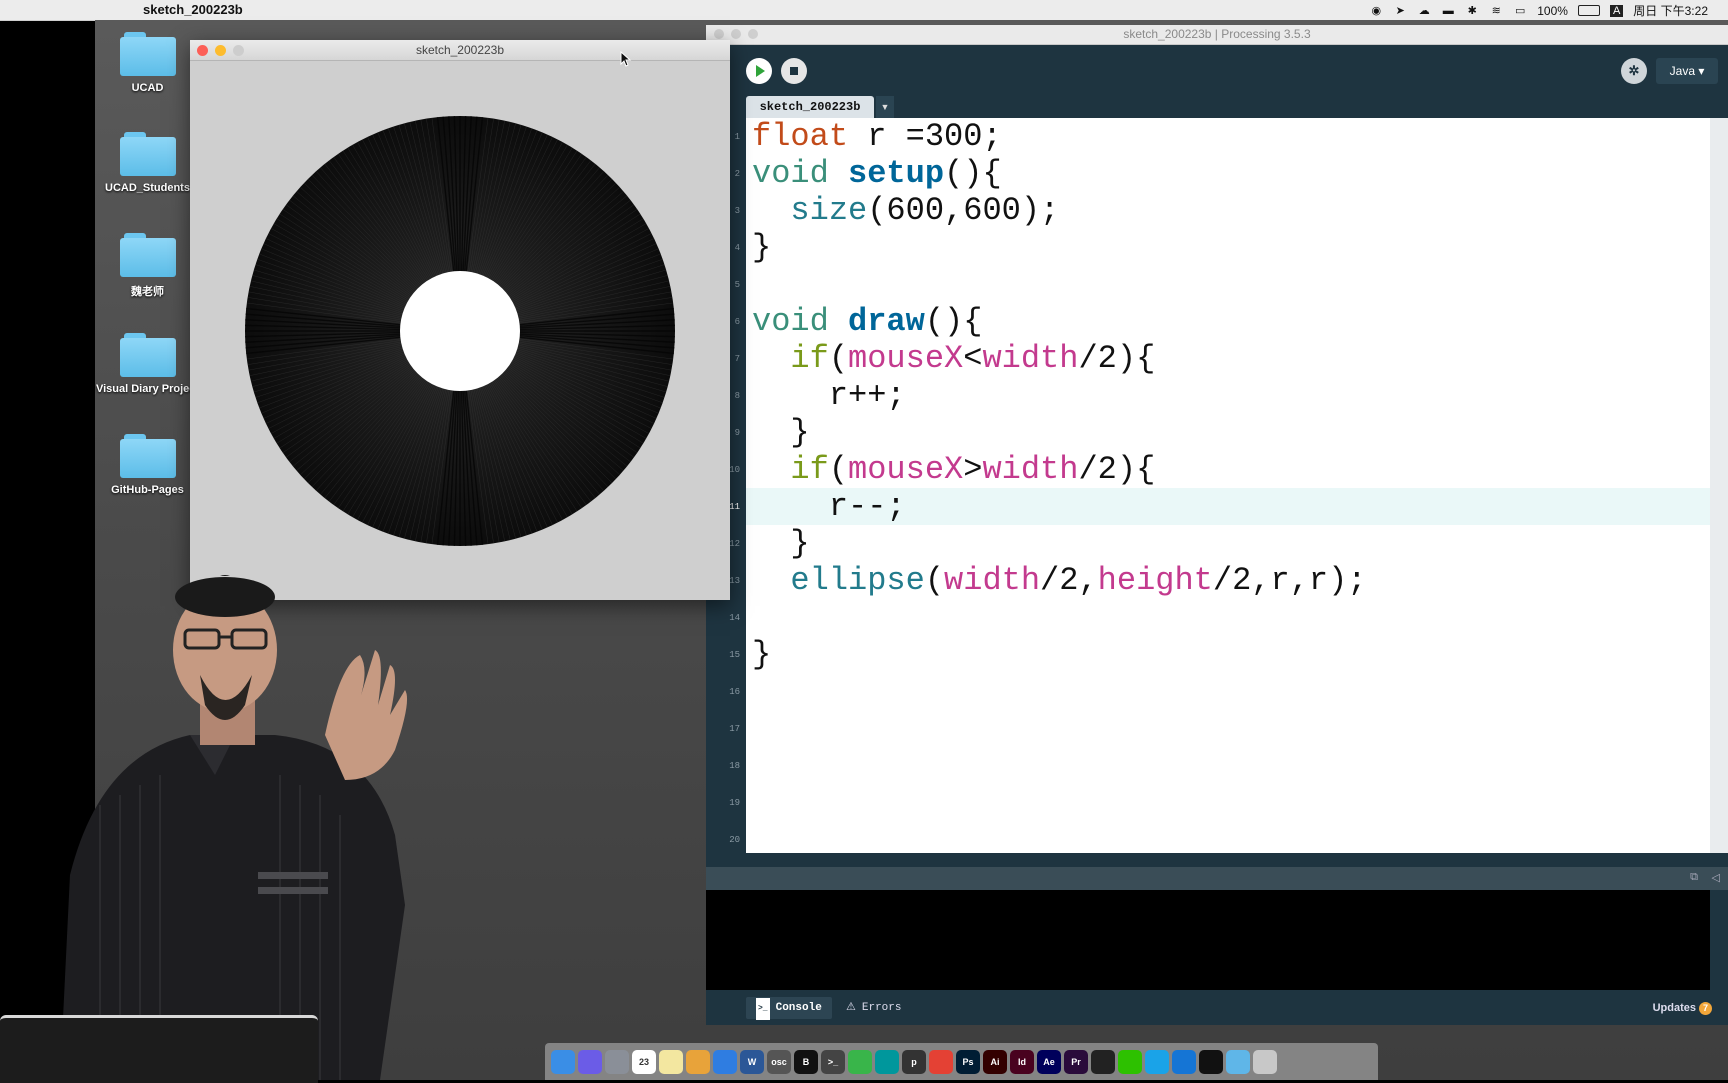 This screenshot has height=1083, width=1728. What do you see at coordinates (1616, 10) in the screenshot?
I see `input-source: A` at bounding box center [1616, 10].